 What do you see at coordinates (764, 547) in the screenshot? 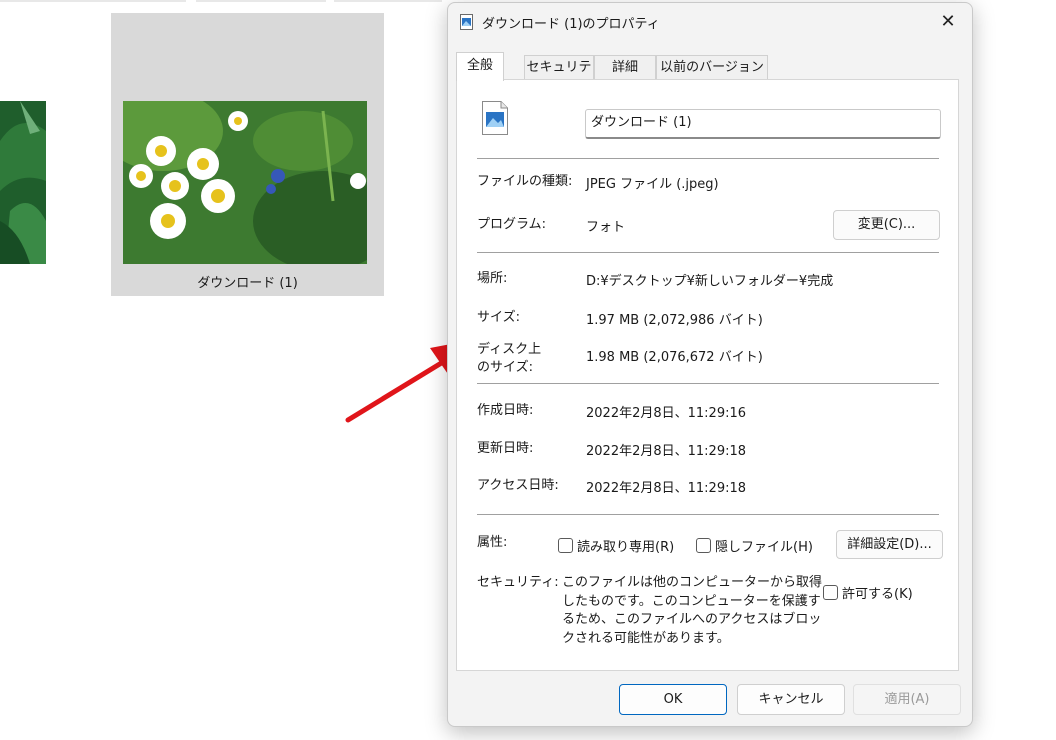
I see `hidden-label: 隠しファイル(H)` at bounding box center [764, 547].